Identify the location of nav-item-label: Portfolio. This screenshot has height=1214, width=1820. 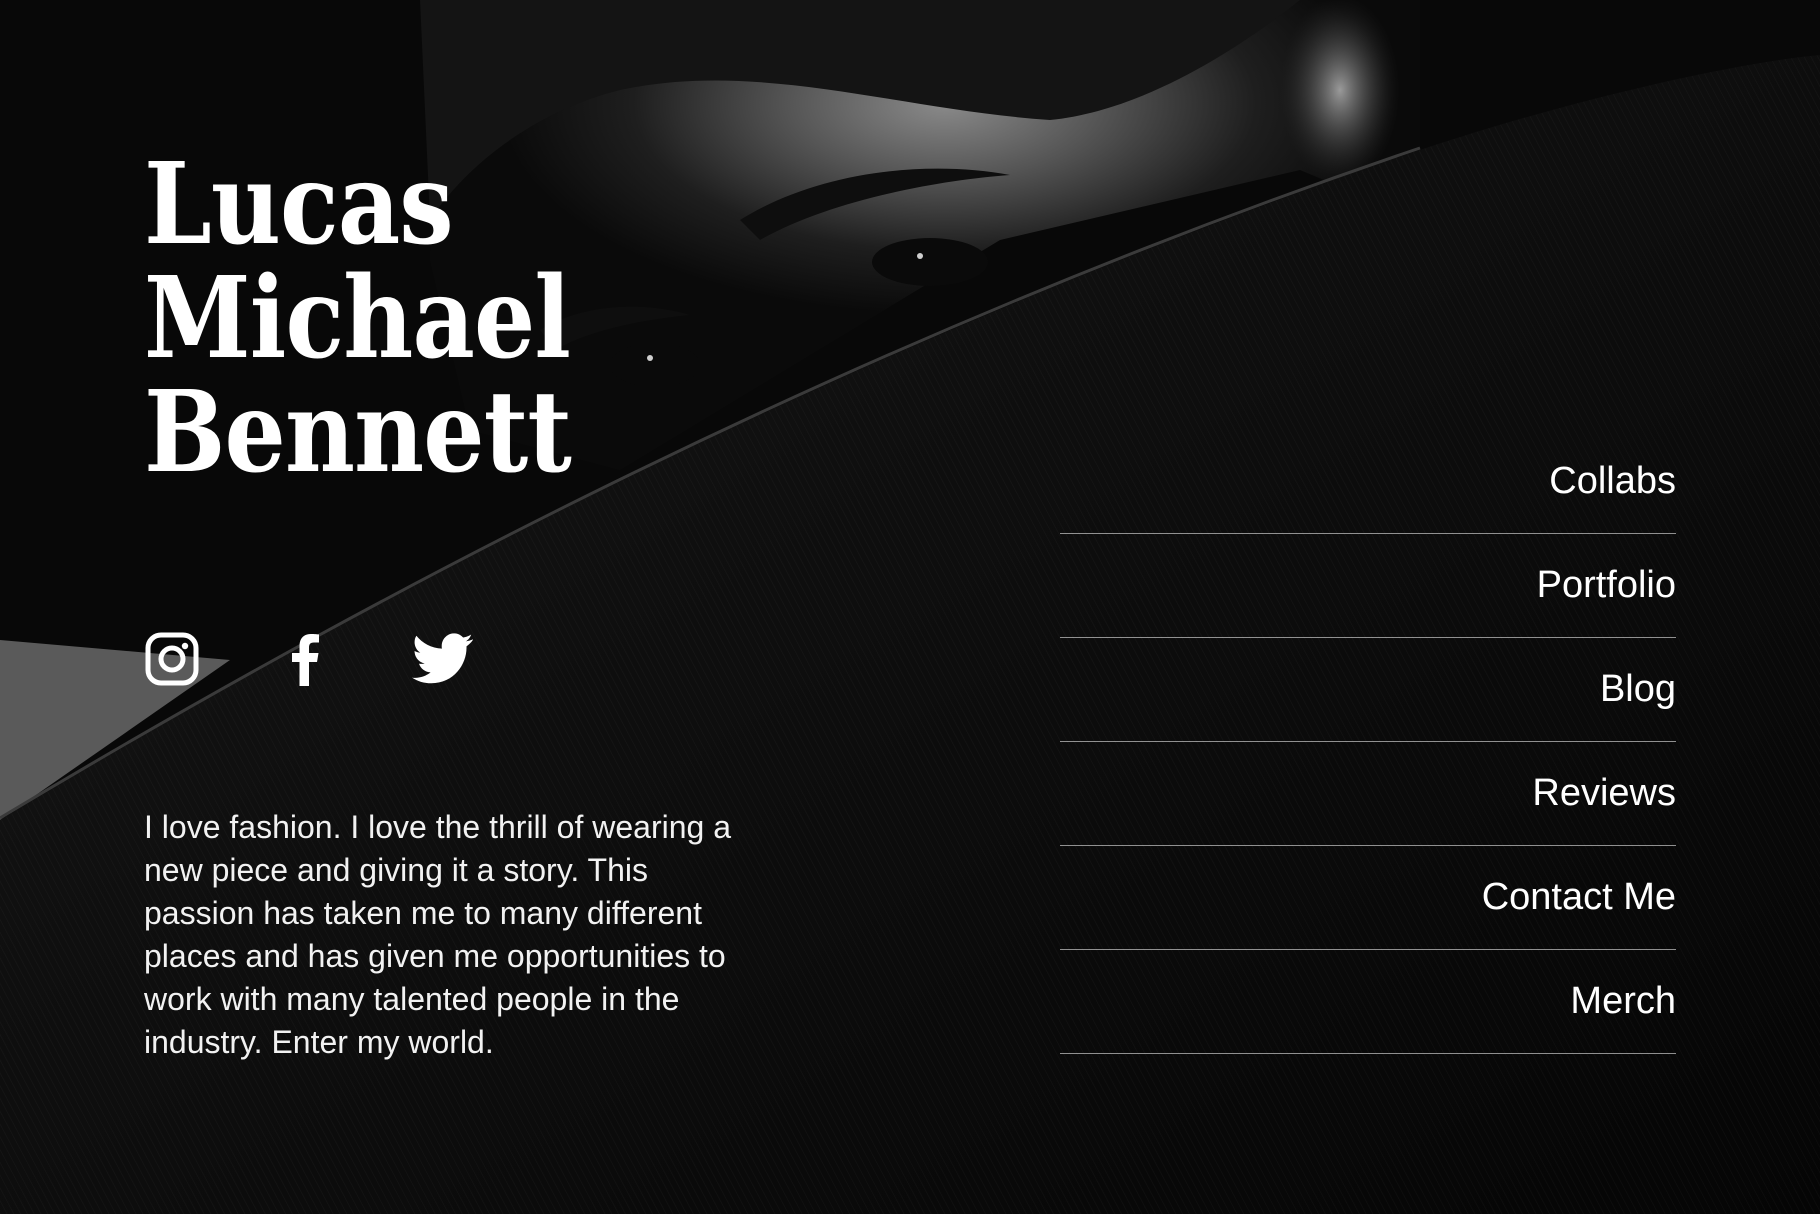
(1606, 585).